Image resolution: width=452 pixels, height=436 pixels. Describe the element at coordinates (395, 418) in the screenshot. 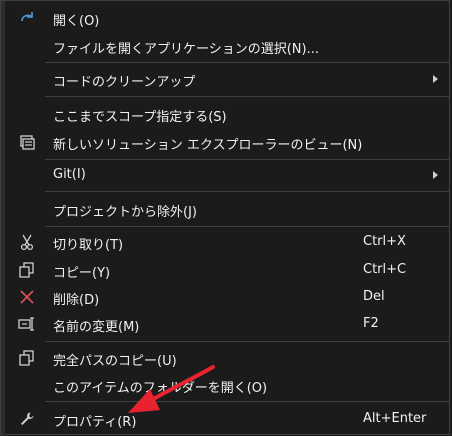

I see `menu-item-shortcut: Alt+Enter` at that location.